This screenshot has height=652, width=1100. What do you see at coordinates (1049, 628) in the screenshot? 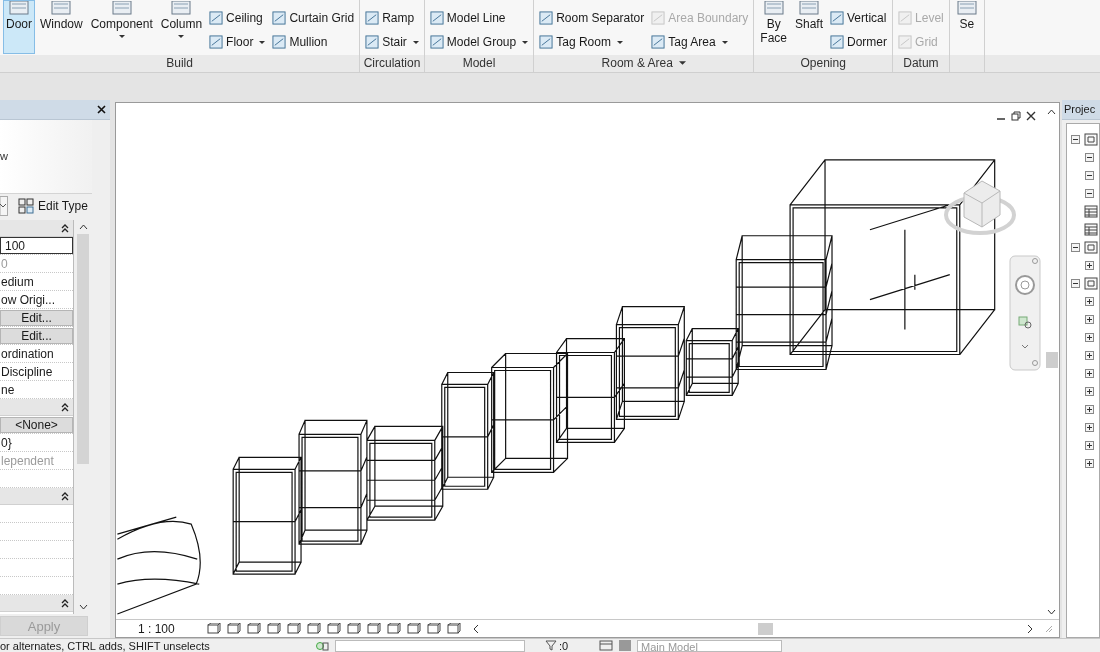
I see `resize-grip-icon` at bounding box center [1049, 628].